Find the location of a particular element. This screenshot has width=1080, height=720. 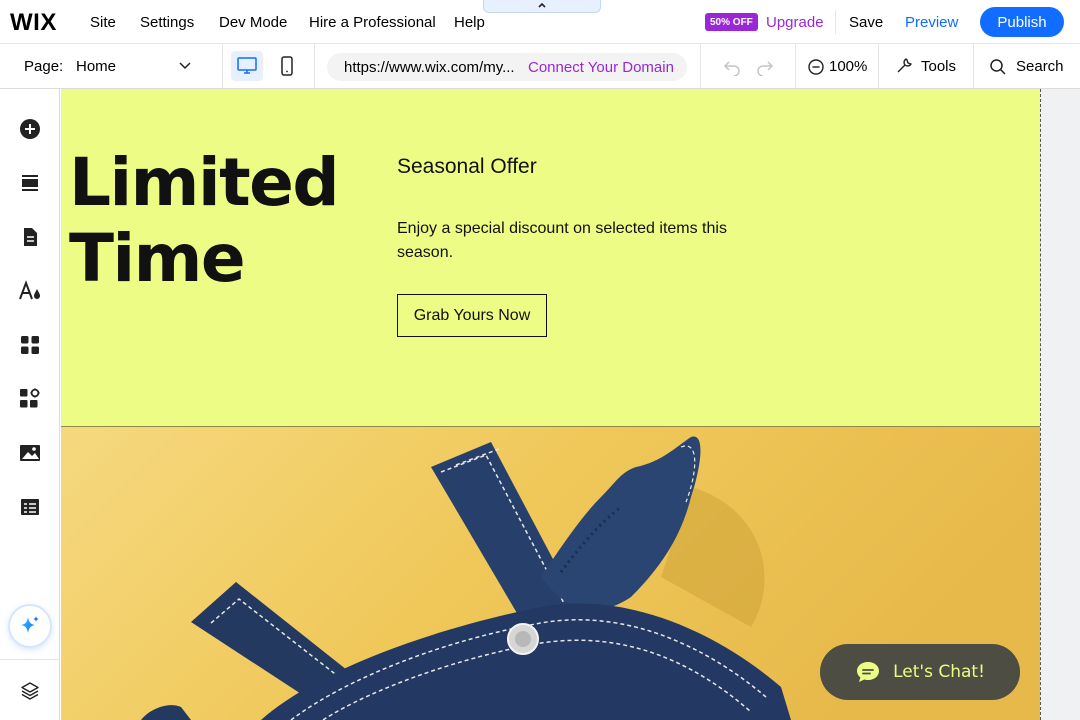

media-icon is located at coordinates (30, 453).